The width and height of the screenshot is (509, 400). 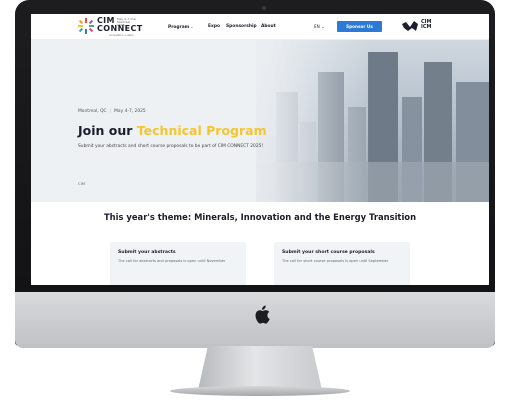 I want to click on card-title: Submit your short course proposals, so click(x=328, y=252).